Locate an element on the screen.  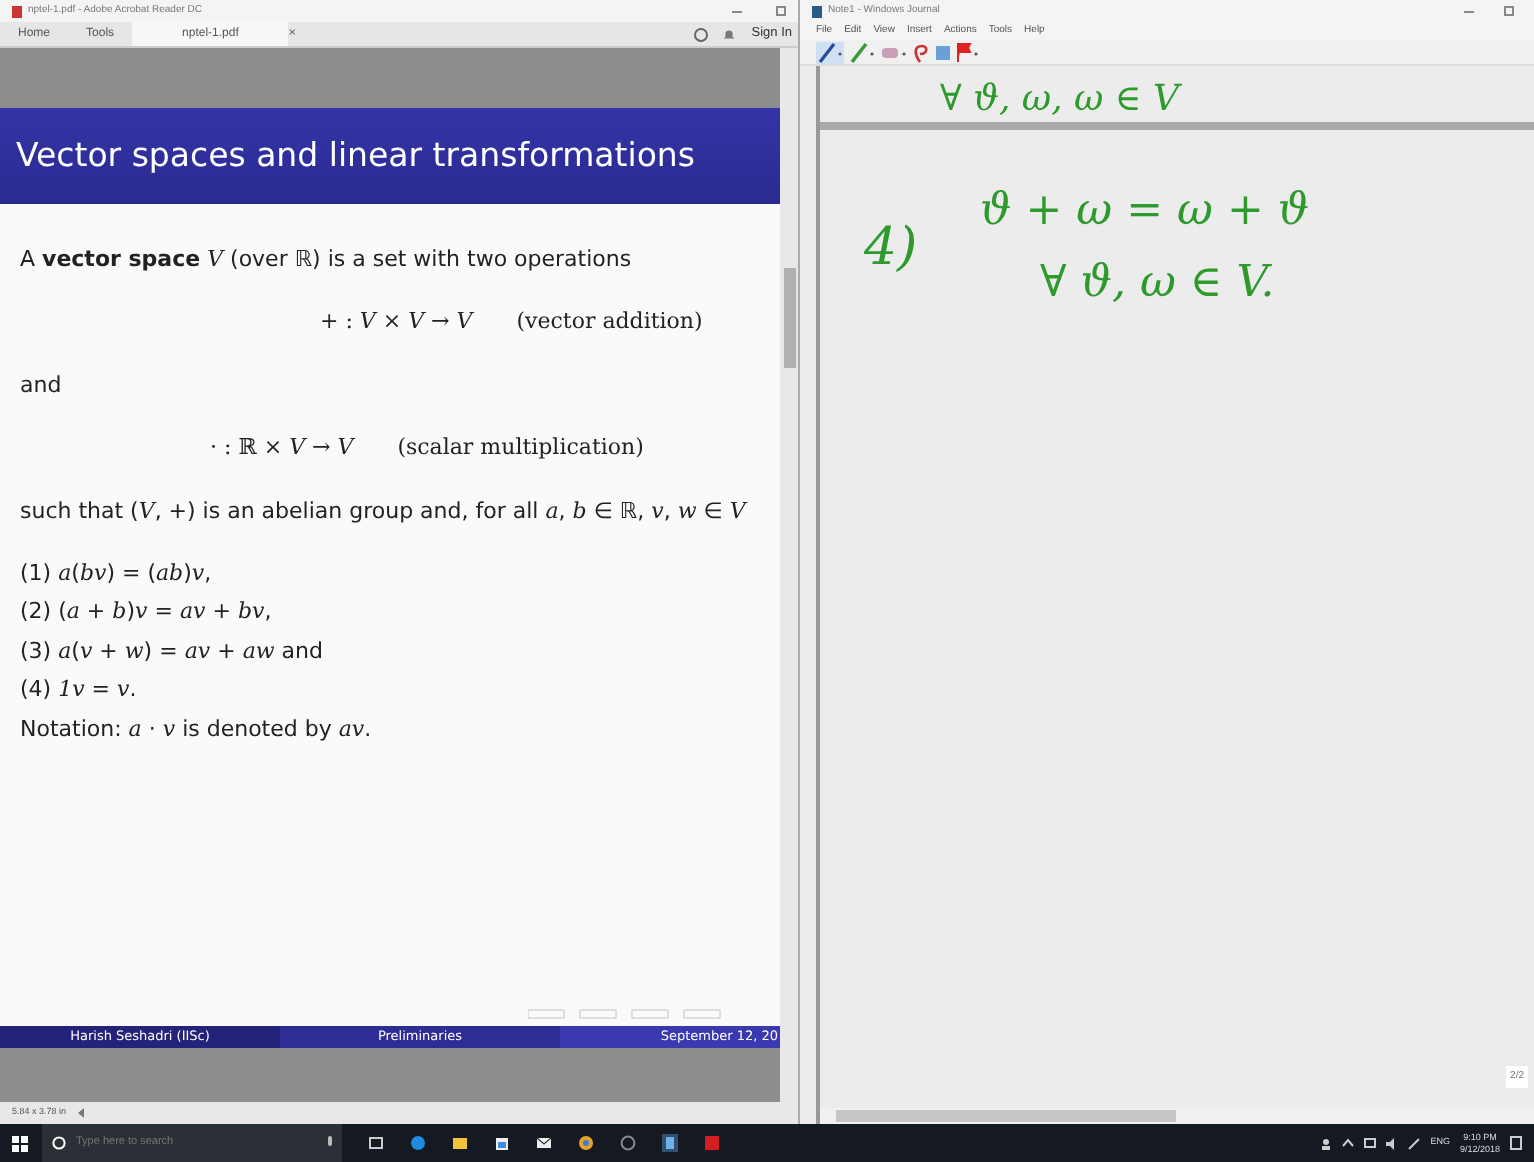
people-icon is located at coordinates (1326, 1143).